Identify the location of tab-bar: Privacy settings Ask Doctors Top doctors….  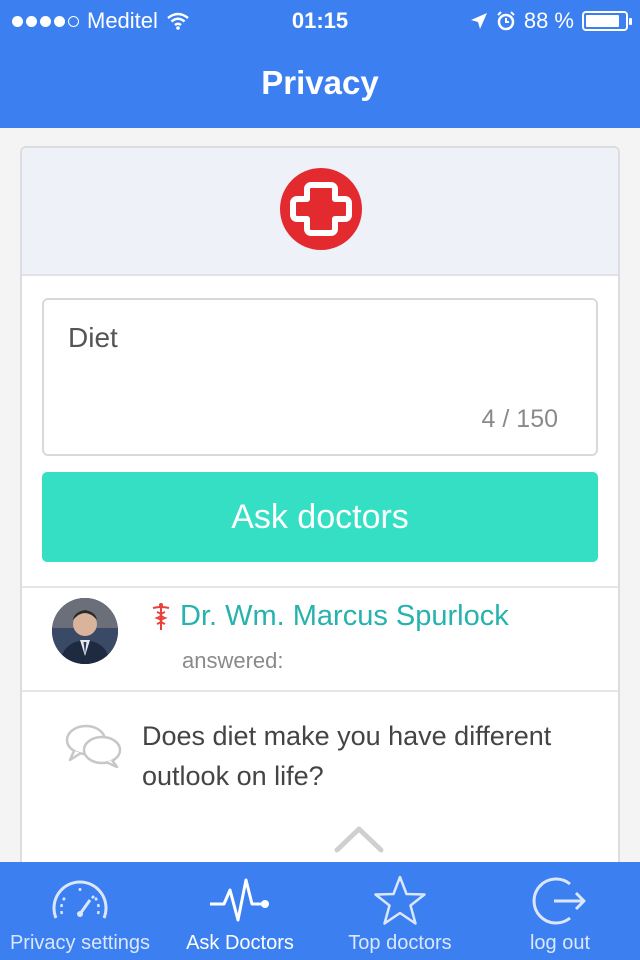
(320, 911).